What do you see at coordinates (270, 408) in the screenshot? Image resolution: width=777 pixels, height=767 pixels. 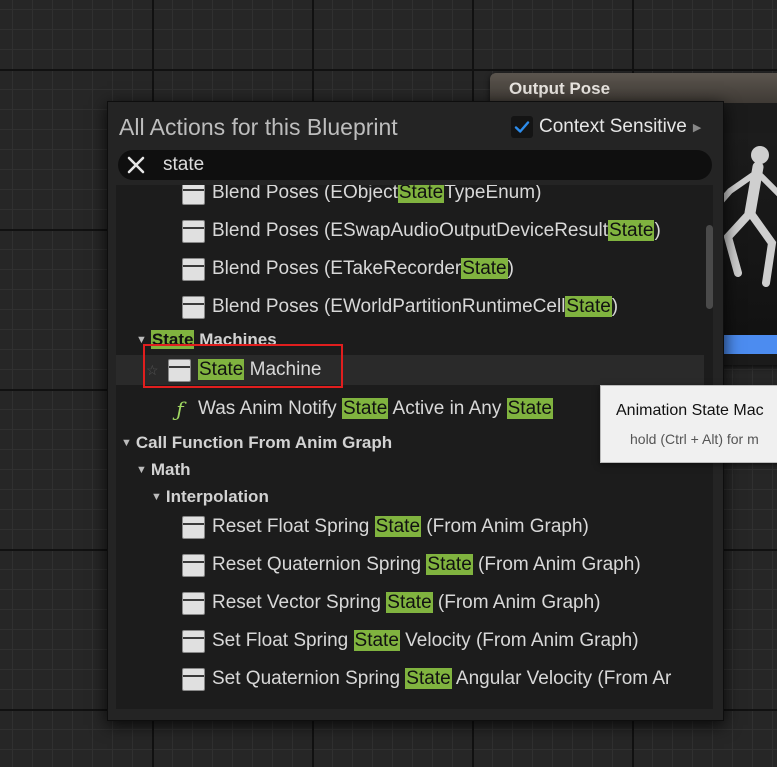 I see `label-text: Was Anim Notify` at bounding box center [270, 408].